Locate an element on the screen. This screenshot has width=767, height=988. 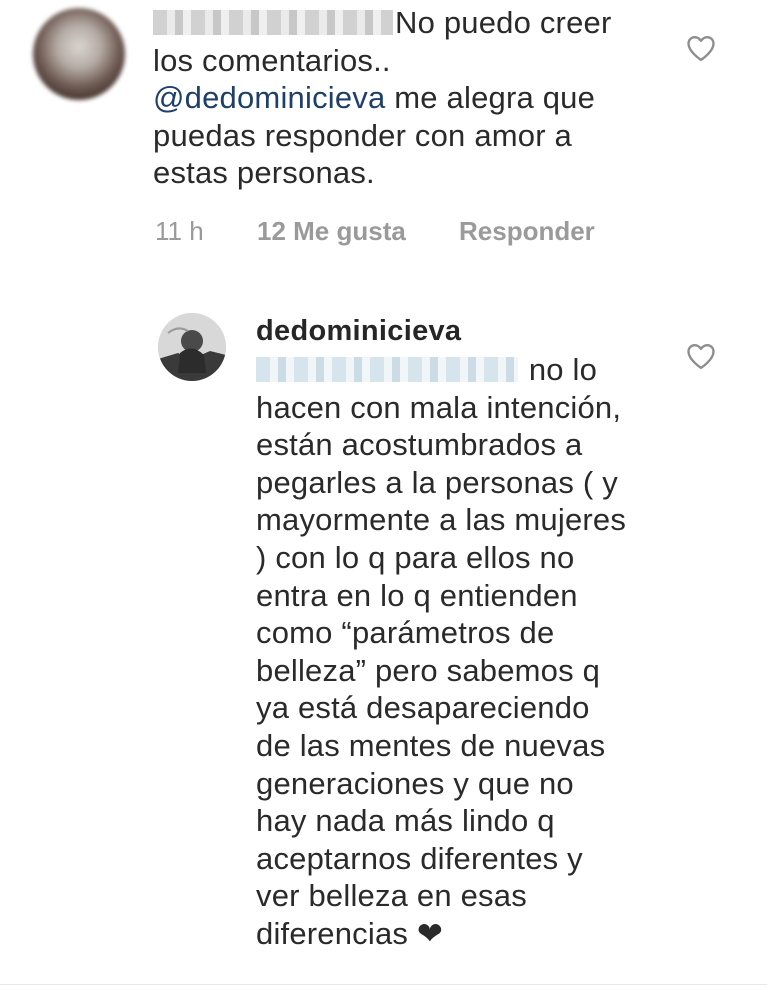
reply-line: diferencias ❤ is located at coordinates (350, 933).